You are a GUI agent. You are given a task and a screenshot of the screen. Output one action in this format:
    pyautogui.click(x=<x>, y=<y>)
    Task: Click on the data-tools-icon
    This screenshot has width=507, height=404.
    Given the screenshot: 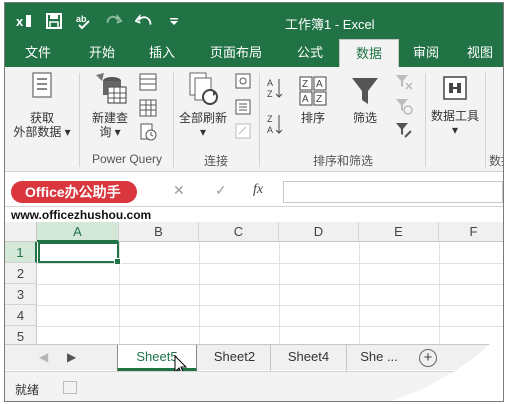 What is the action you would take?
    pyautogui.click(x=455, y=88)
    